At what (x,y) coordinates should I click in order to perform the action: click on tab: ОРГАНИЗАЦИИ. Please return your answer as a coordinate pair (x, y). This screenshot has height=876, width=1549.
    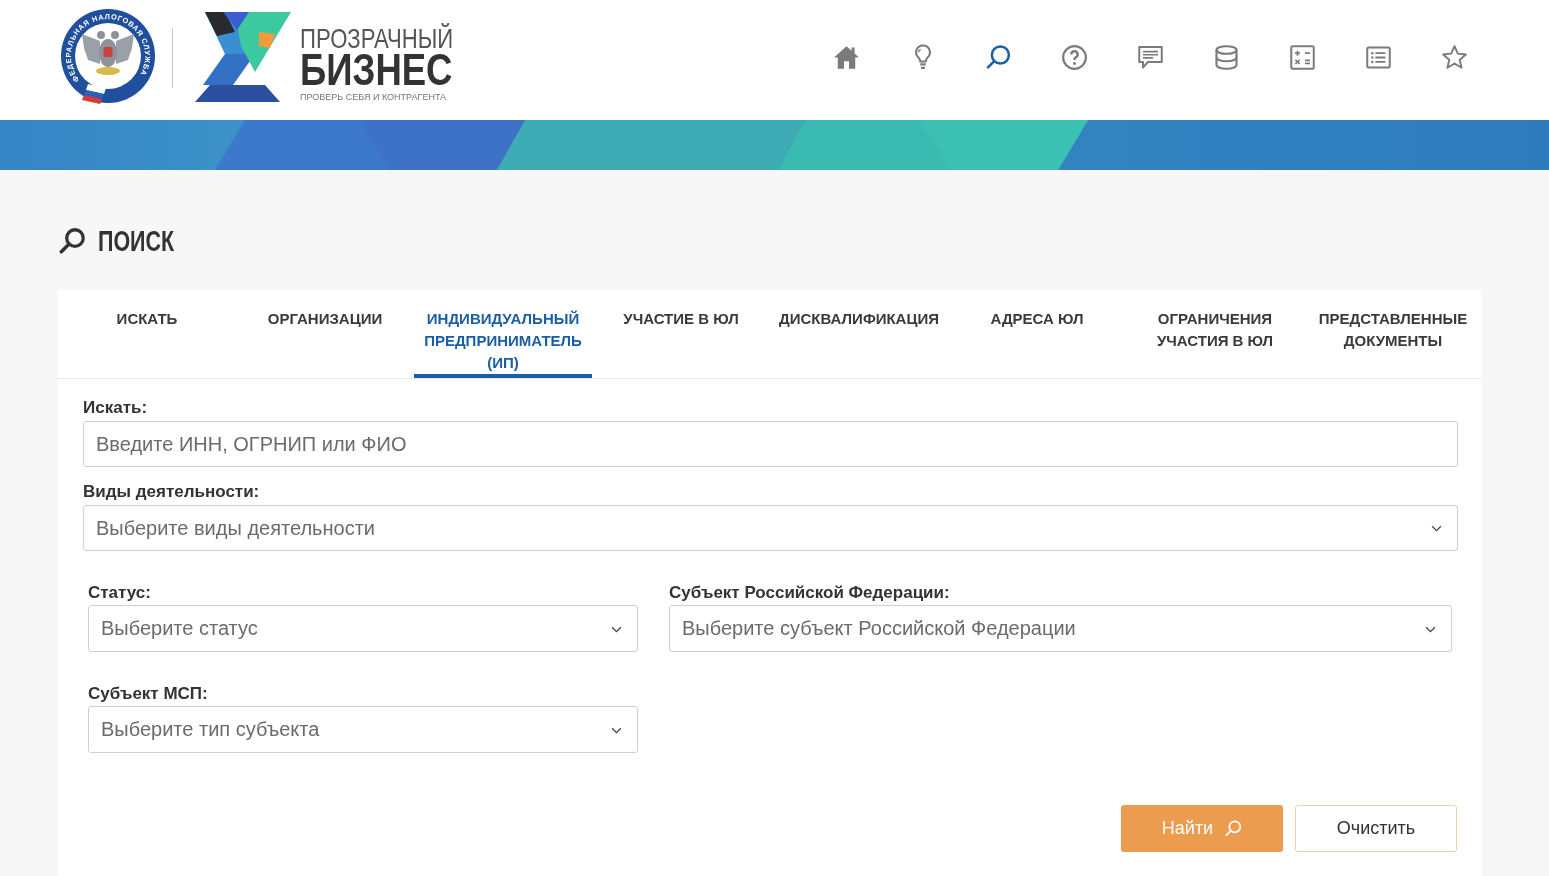
    Looking at the image, I should click on (325, 334).